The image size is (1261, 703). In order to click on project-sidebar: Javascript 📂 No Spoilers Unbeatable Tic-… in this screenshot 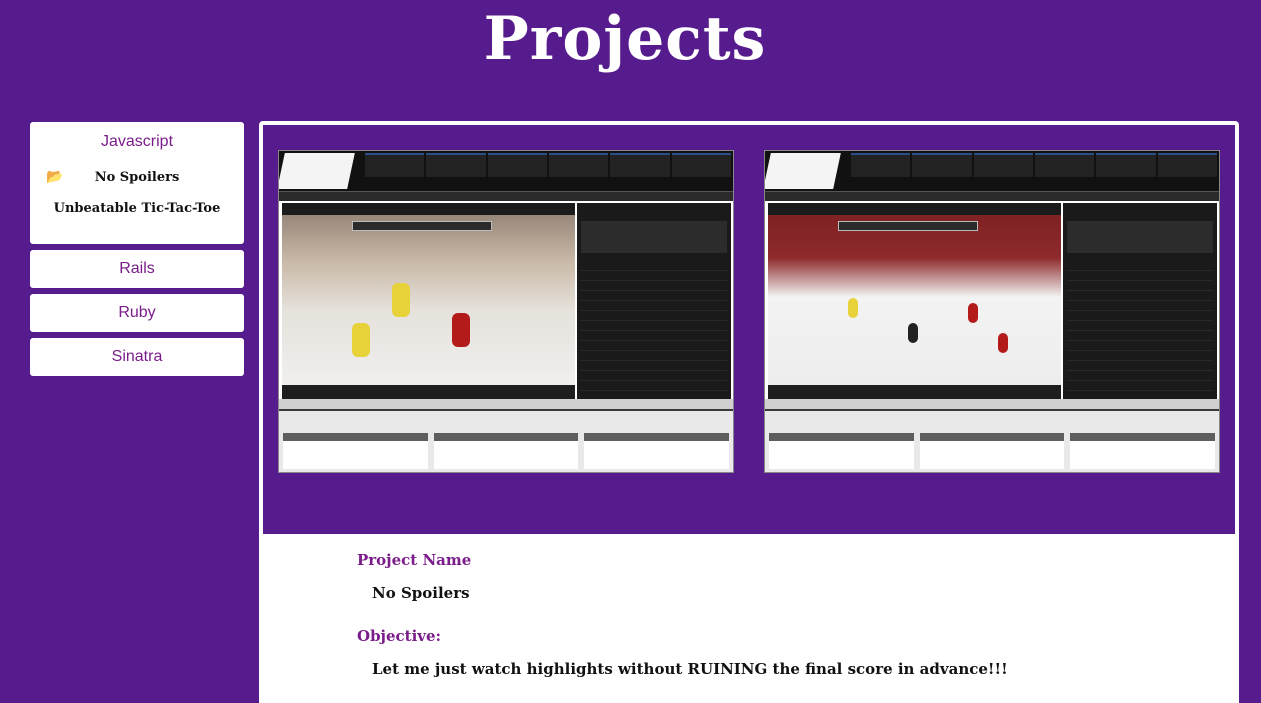, I will do `click(137, 252)`.